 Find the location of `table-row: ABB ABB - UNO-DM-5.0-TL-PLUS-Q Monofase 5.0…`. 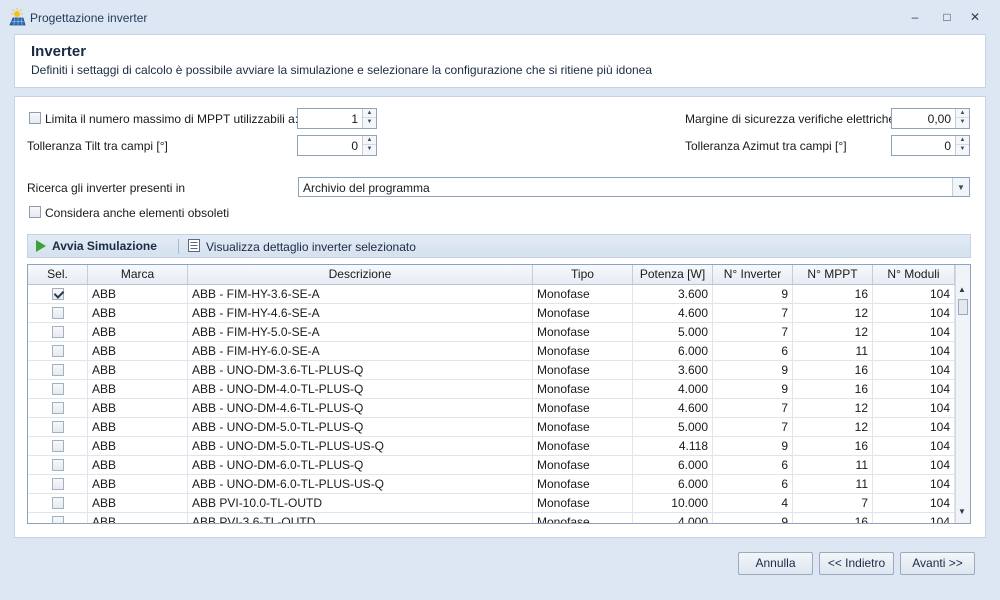

table-row: ABB ABB - UNO-DM-5.0-TL-PLUS-Q Monofase 5.0… is located at coordinates (491, 427).